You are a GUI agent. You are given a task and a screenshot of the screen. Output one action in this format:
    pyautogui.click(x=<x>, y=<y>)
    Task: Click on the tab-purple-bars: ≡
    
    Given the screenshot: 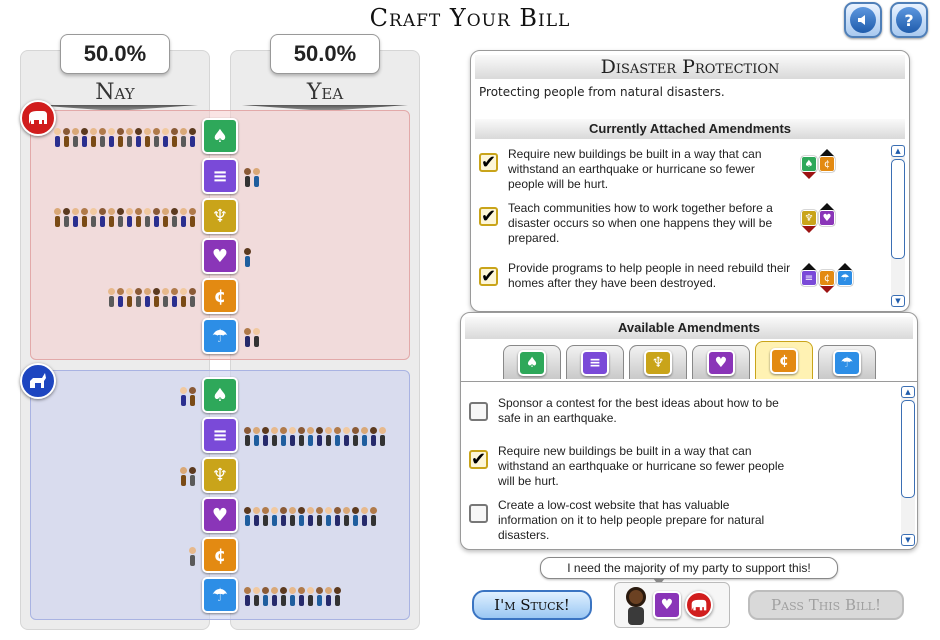 What is the action you would take?
    pyautogui.click(x=595, y=362)
    